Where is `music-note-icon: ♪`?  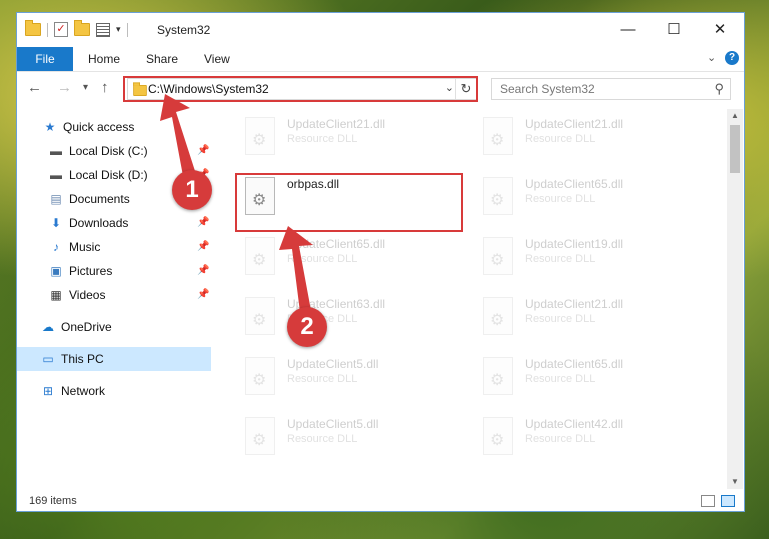
music-note-icon: ♪ is located at coordinates (56, 247).